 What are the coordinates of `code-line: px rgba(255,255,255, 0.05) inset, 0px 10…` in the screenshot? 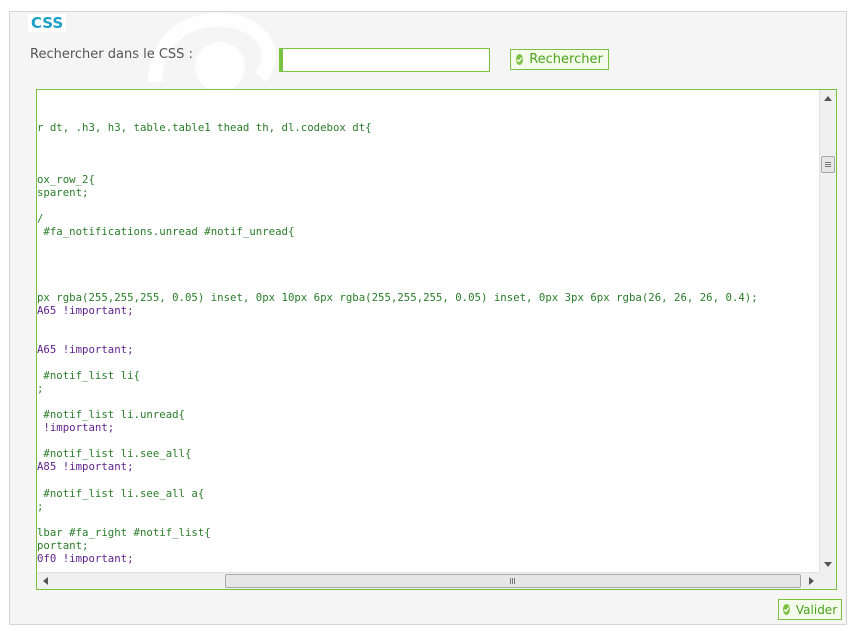 It's located at (397, 297).